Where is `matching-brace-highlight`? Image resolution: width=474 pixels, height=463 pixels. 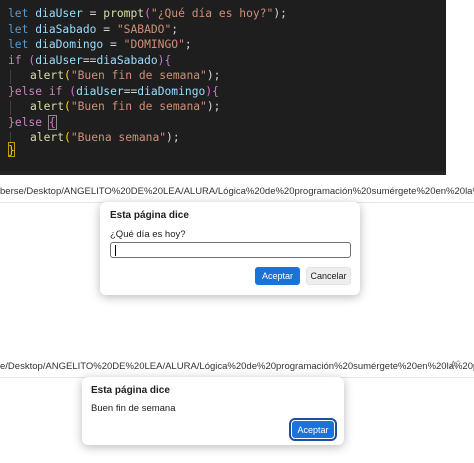
matching-brace-highlight is located at coordinates (11, 149).